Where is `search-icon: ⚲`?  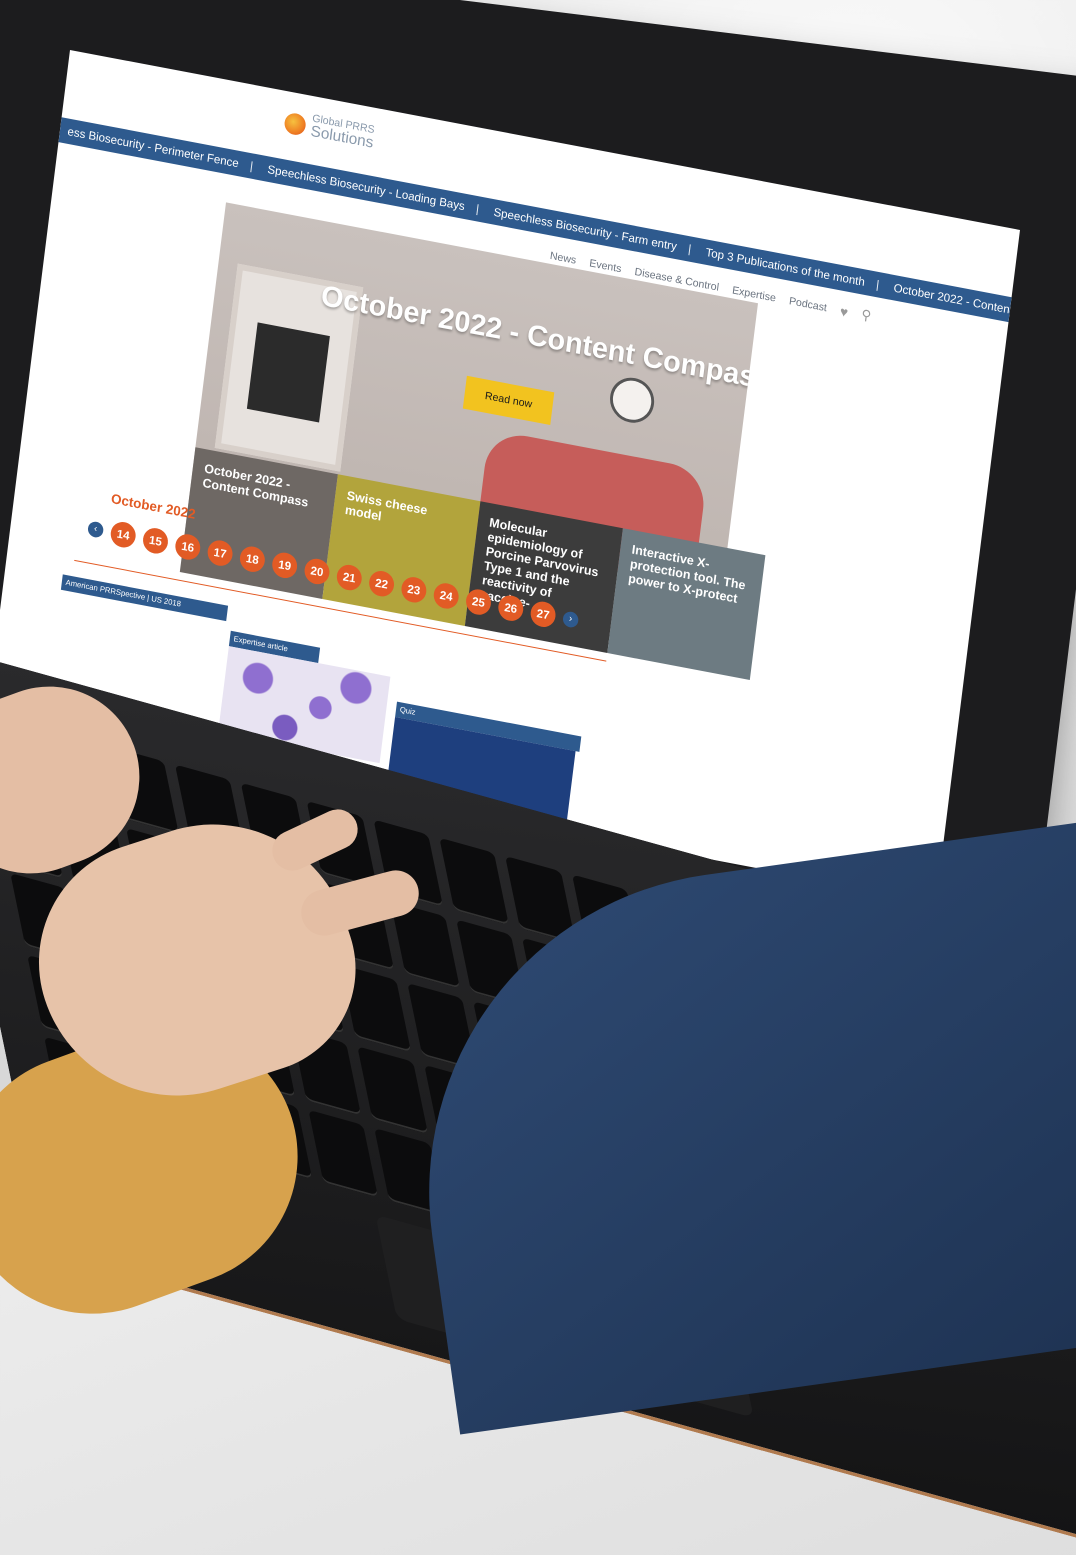 search-icon: ⚲ is located at coordinates (866, 315).